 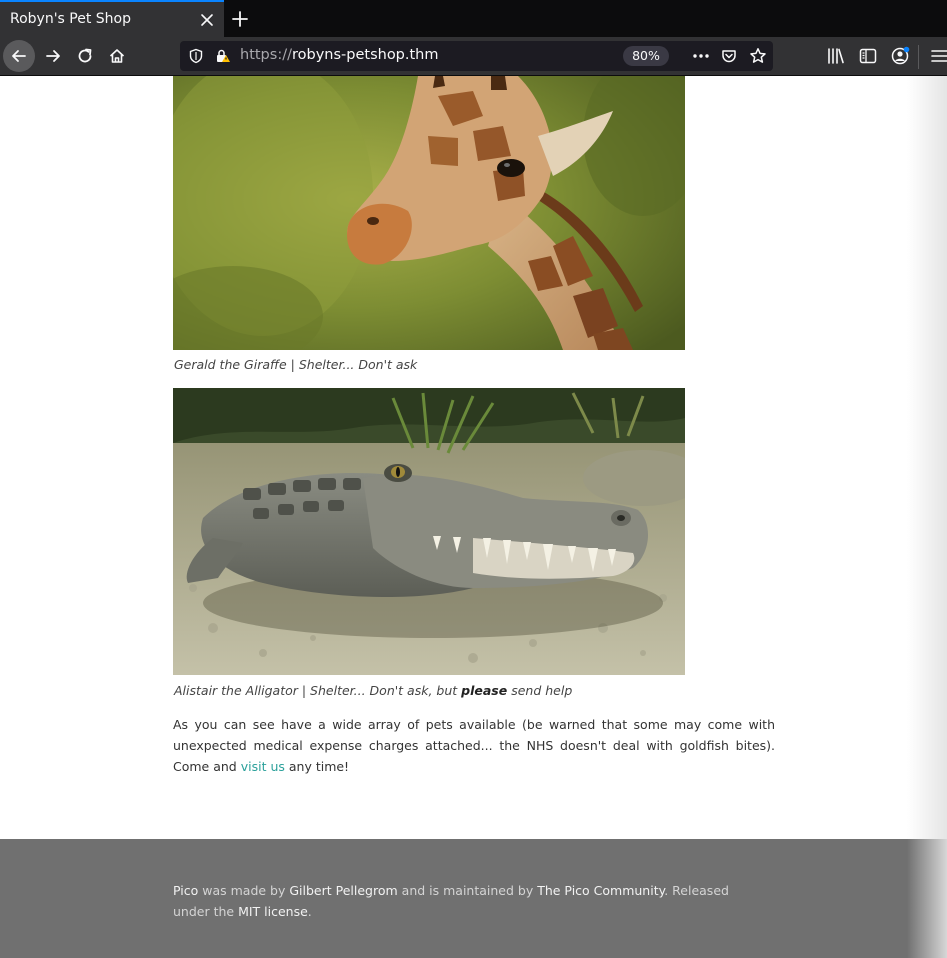 I want to click on pets-paragraph-end: any time!, so click(x=317, y=766).